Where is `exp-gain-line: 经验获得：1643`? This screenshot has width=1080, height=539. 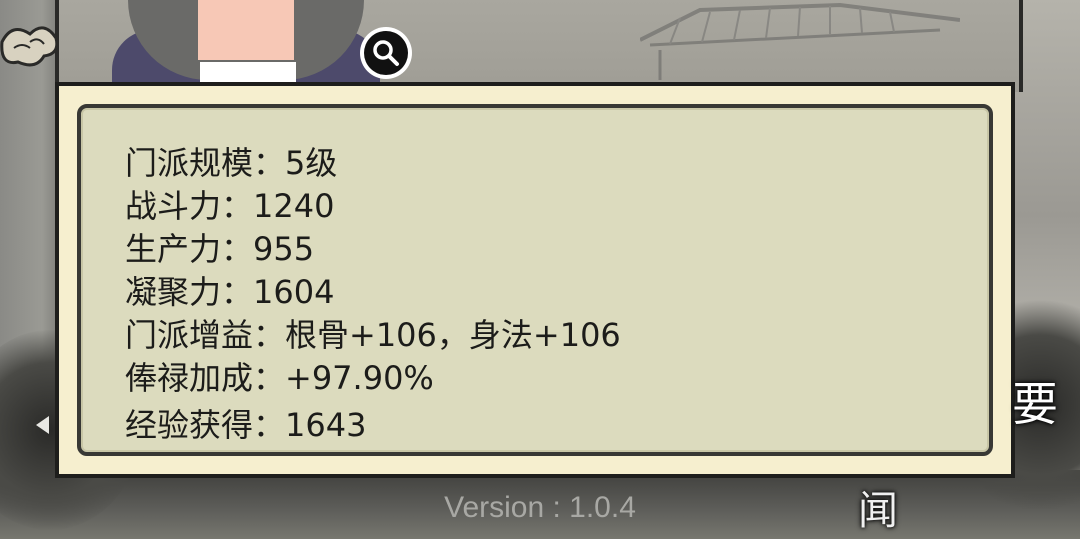
exp-gain-line: 经验获得：1643 is located at coordinates (246, 425).